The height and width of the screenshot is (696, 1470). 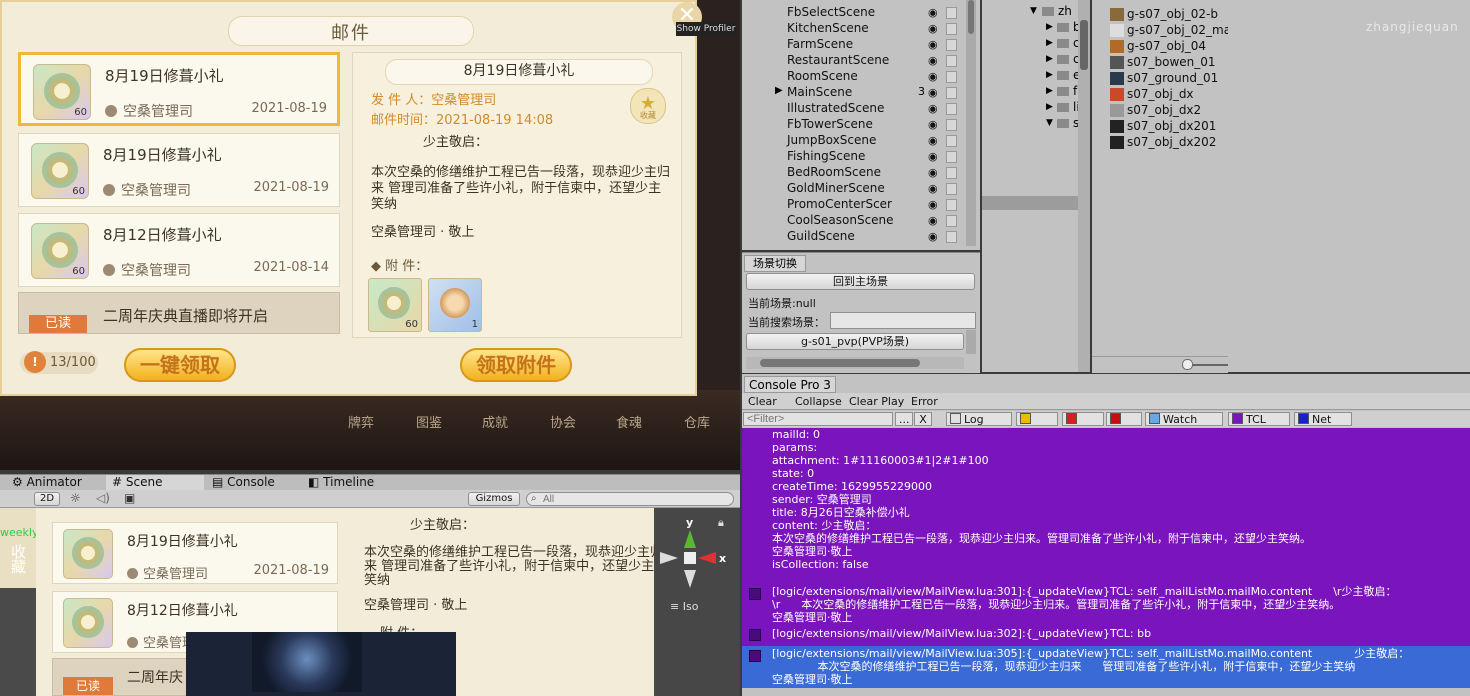 I want to click on hierarchy-item: MainScene, so click(x=819, y=92).